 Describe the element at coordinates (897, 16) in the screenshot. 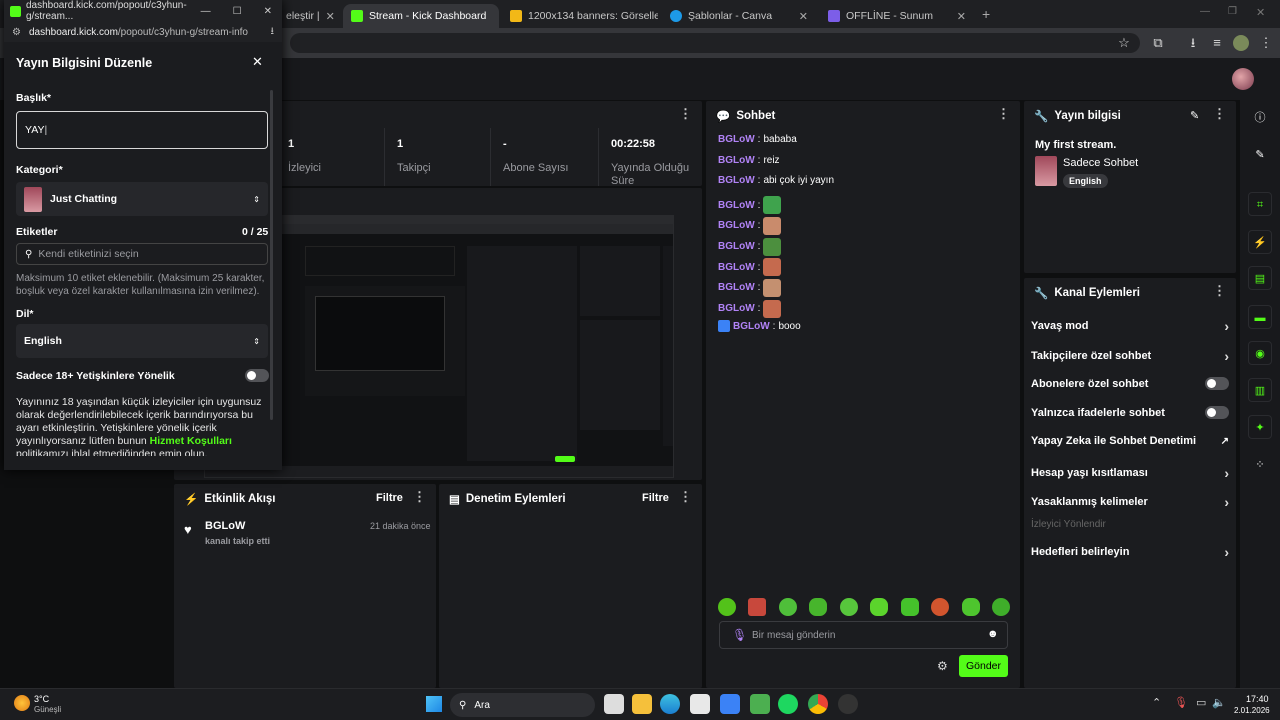

I see `browser-tab: OFFLİNE - Sunum ✕` at that location.